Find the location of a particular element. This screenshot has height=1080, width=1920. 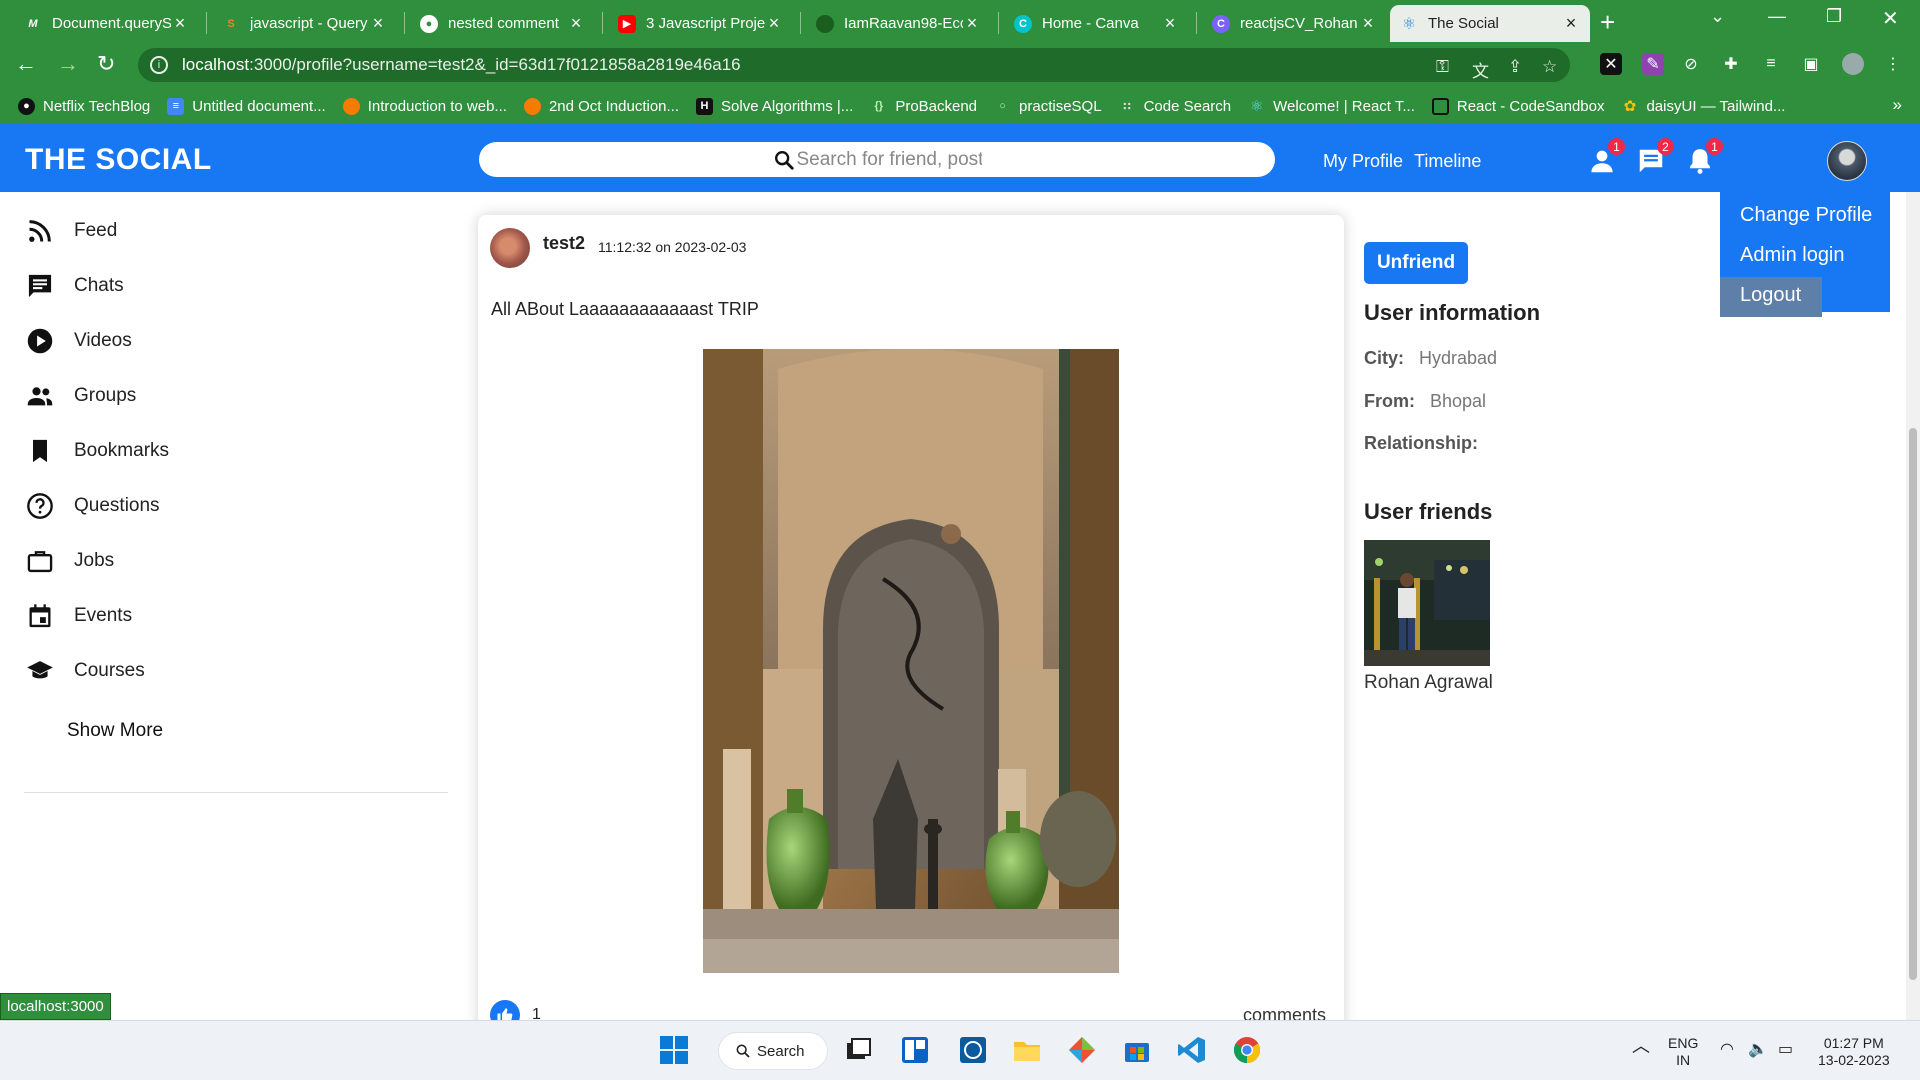

browser-tab: IamRaavan98-Ecommerce × is located at coordinates (898, 23).